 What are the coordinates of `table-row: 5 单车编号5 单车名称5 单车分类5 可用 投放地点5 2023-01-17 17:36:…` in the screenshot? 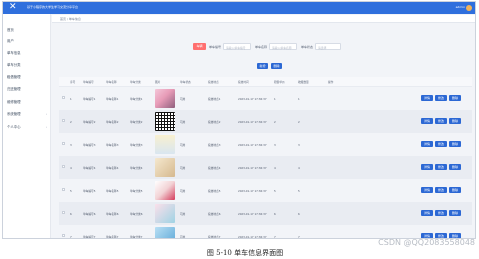 It's located at (265, 190).